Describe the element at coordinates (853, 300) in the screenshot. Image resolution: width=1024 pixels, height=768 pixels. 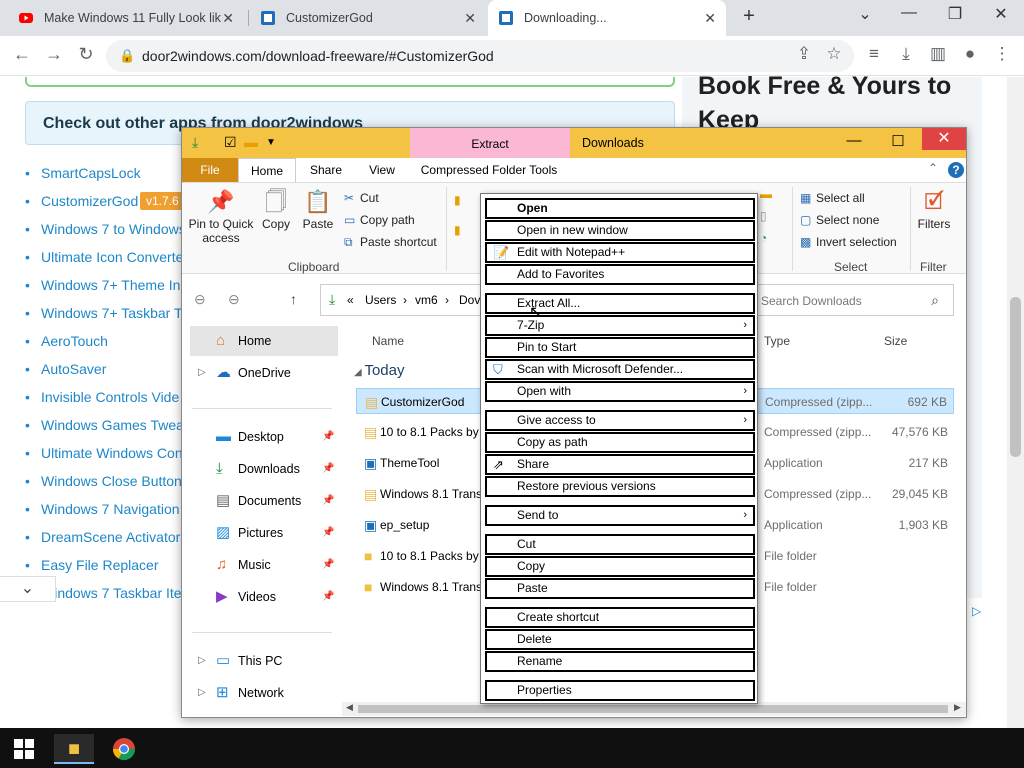
I see `search-box: Search Downloads ⌕` at that location.